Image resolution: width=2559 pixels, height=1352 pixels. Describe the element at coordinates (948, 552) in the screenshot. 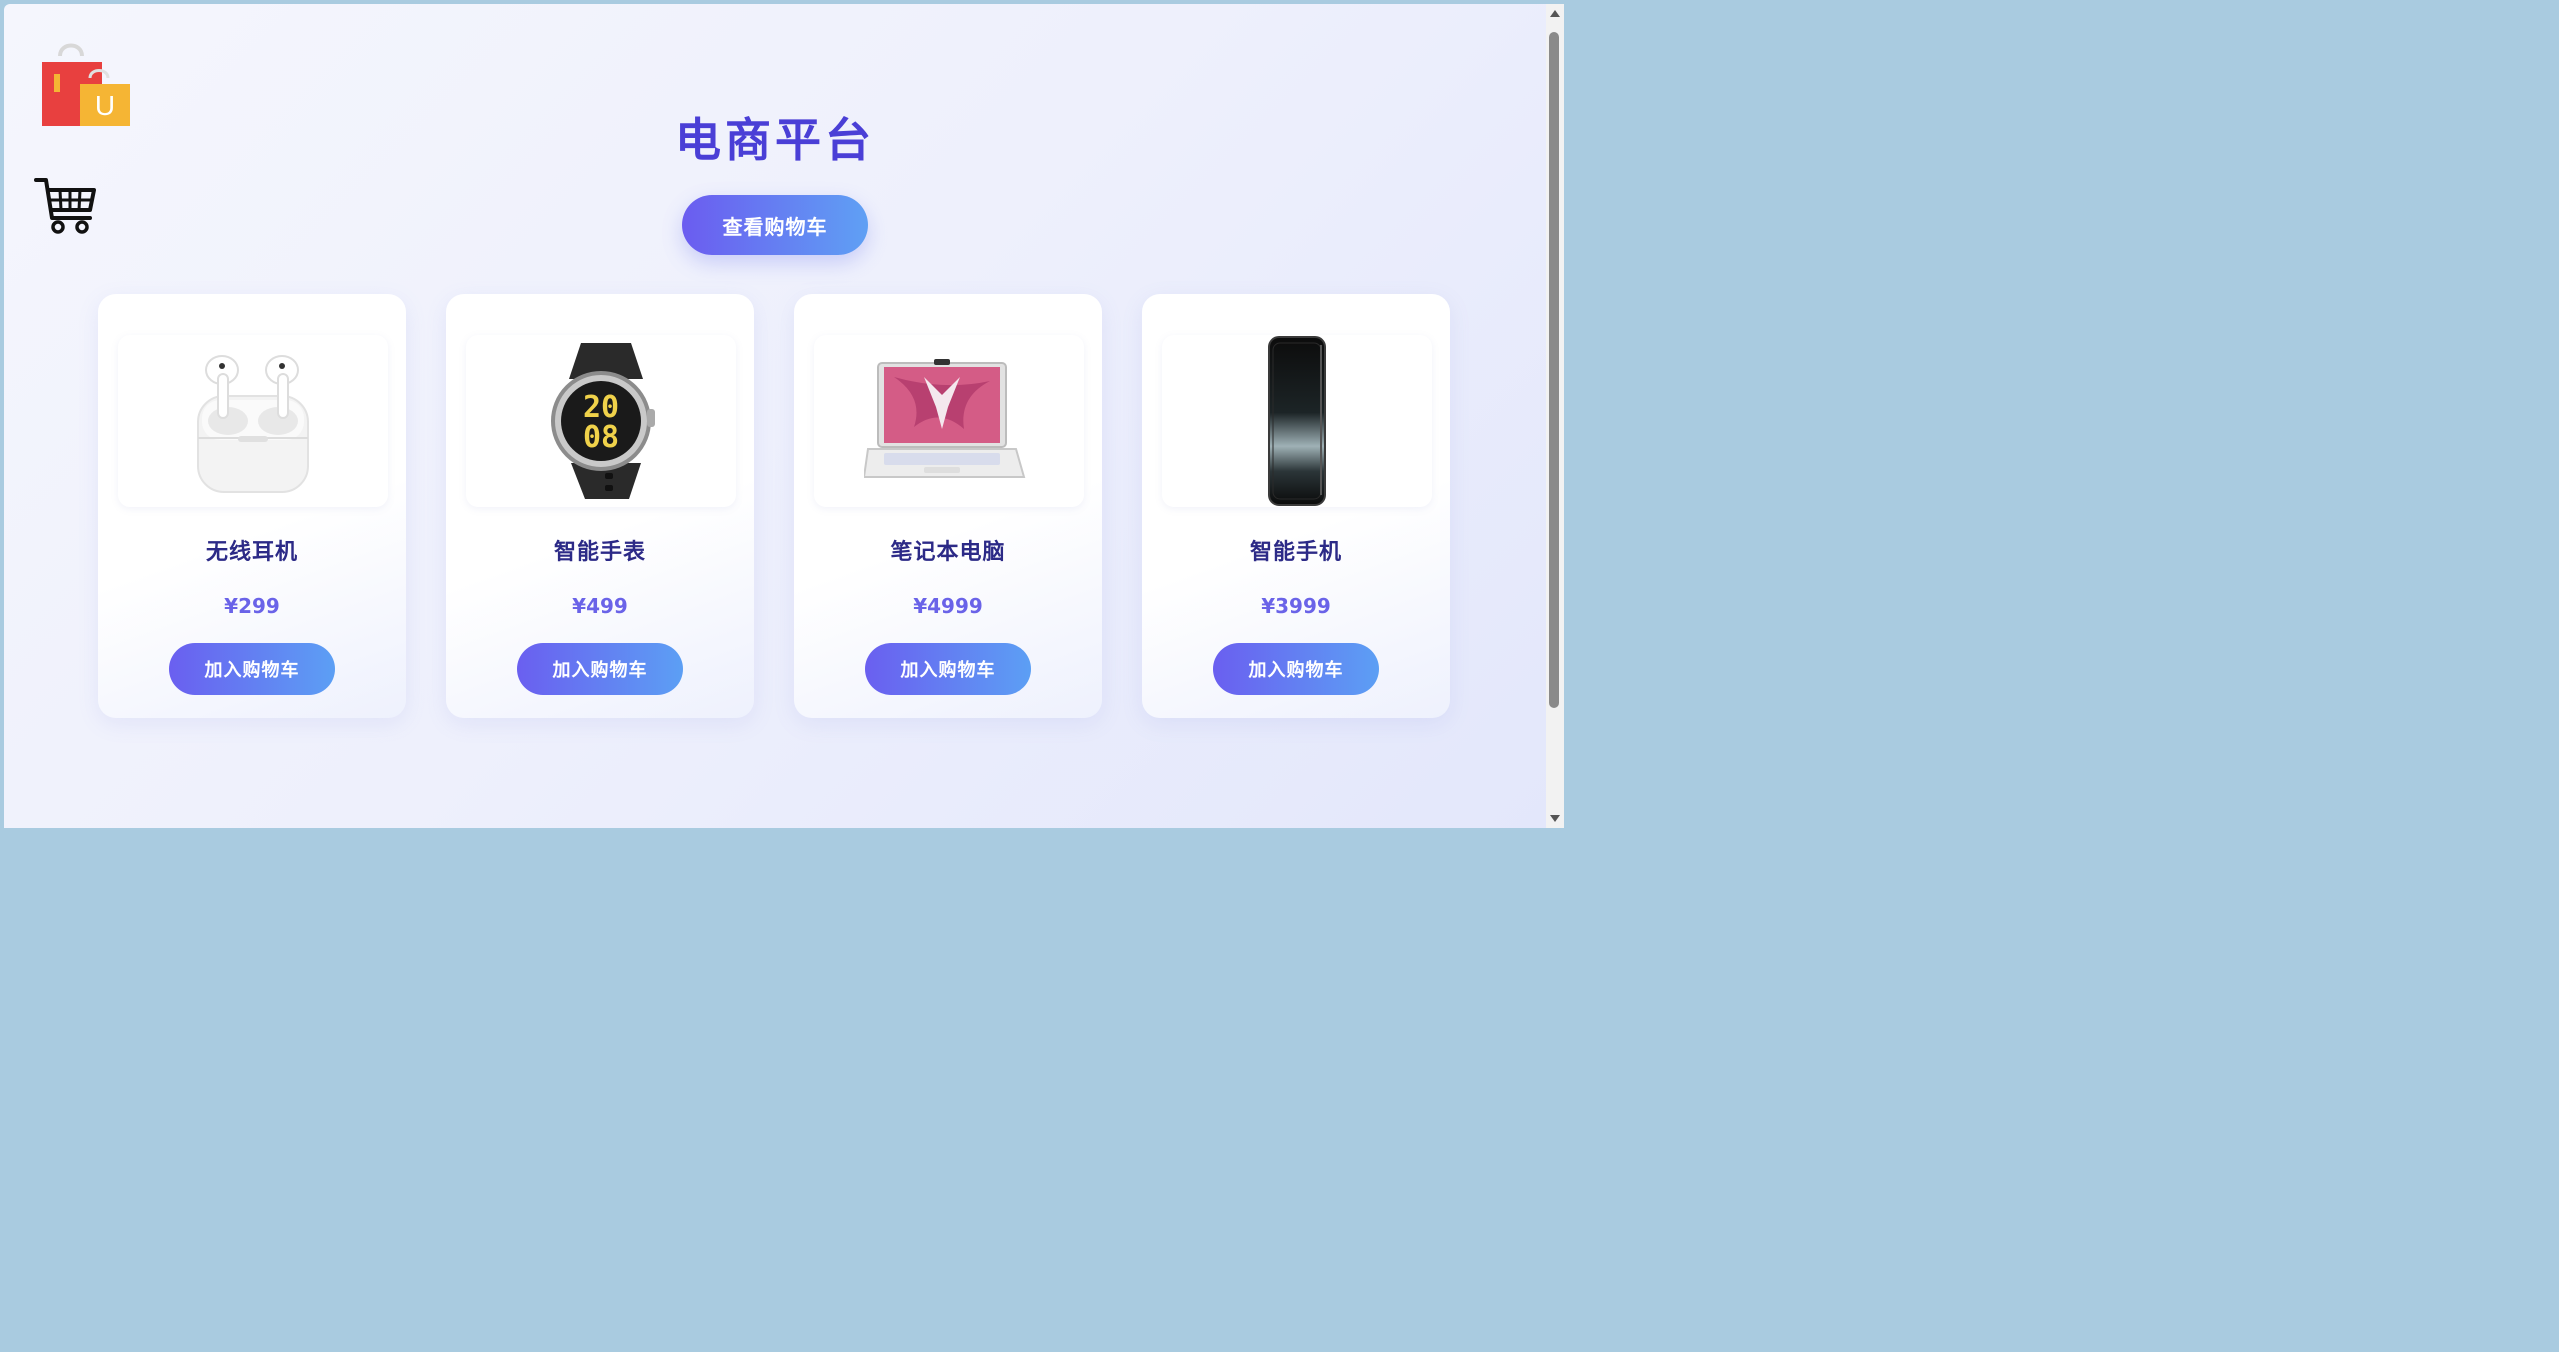

I see `product-name: 笔记本电脑` at that location.